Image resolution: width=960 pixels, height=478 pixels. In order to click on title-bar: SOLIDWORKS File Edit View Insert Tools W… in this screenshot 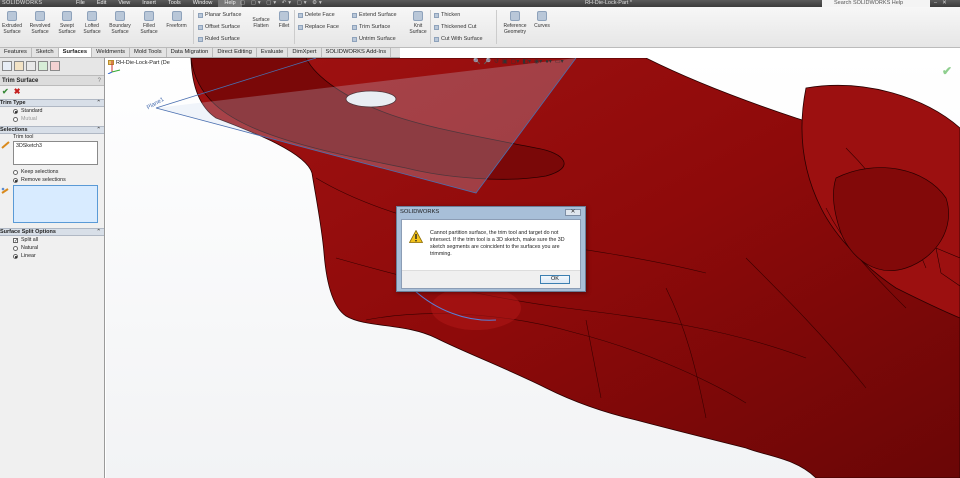, I will do `click(480, 3)`.